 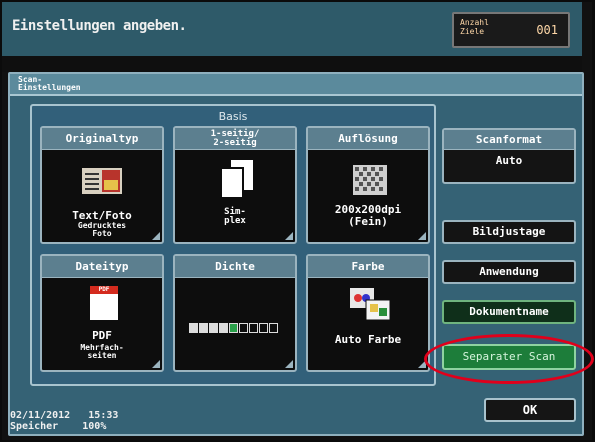 I want to click on farbe-button: Farbe Auto Farbe, so click(x=368, y=313).